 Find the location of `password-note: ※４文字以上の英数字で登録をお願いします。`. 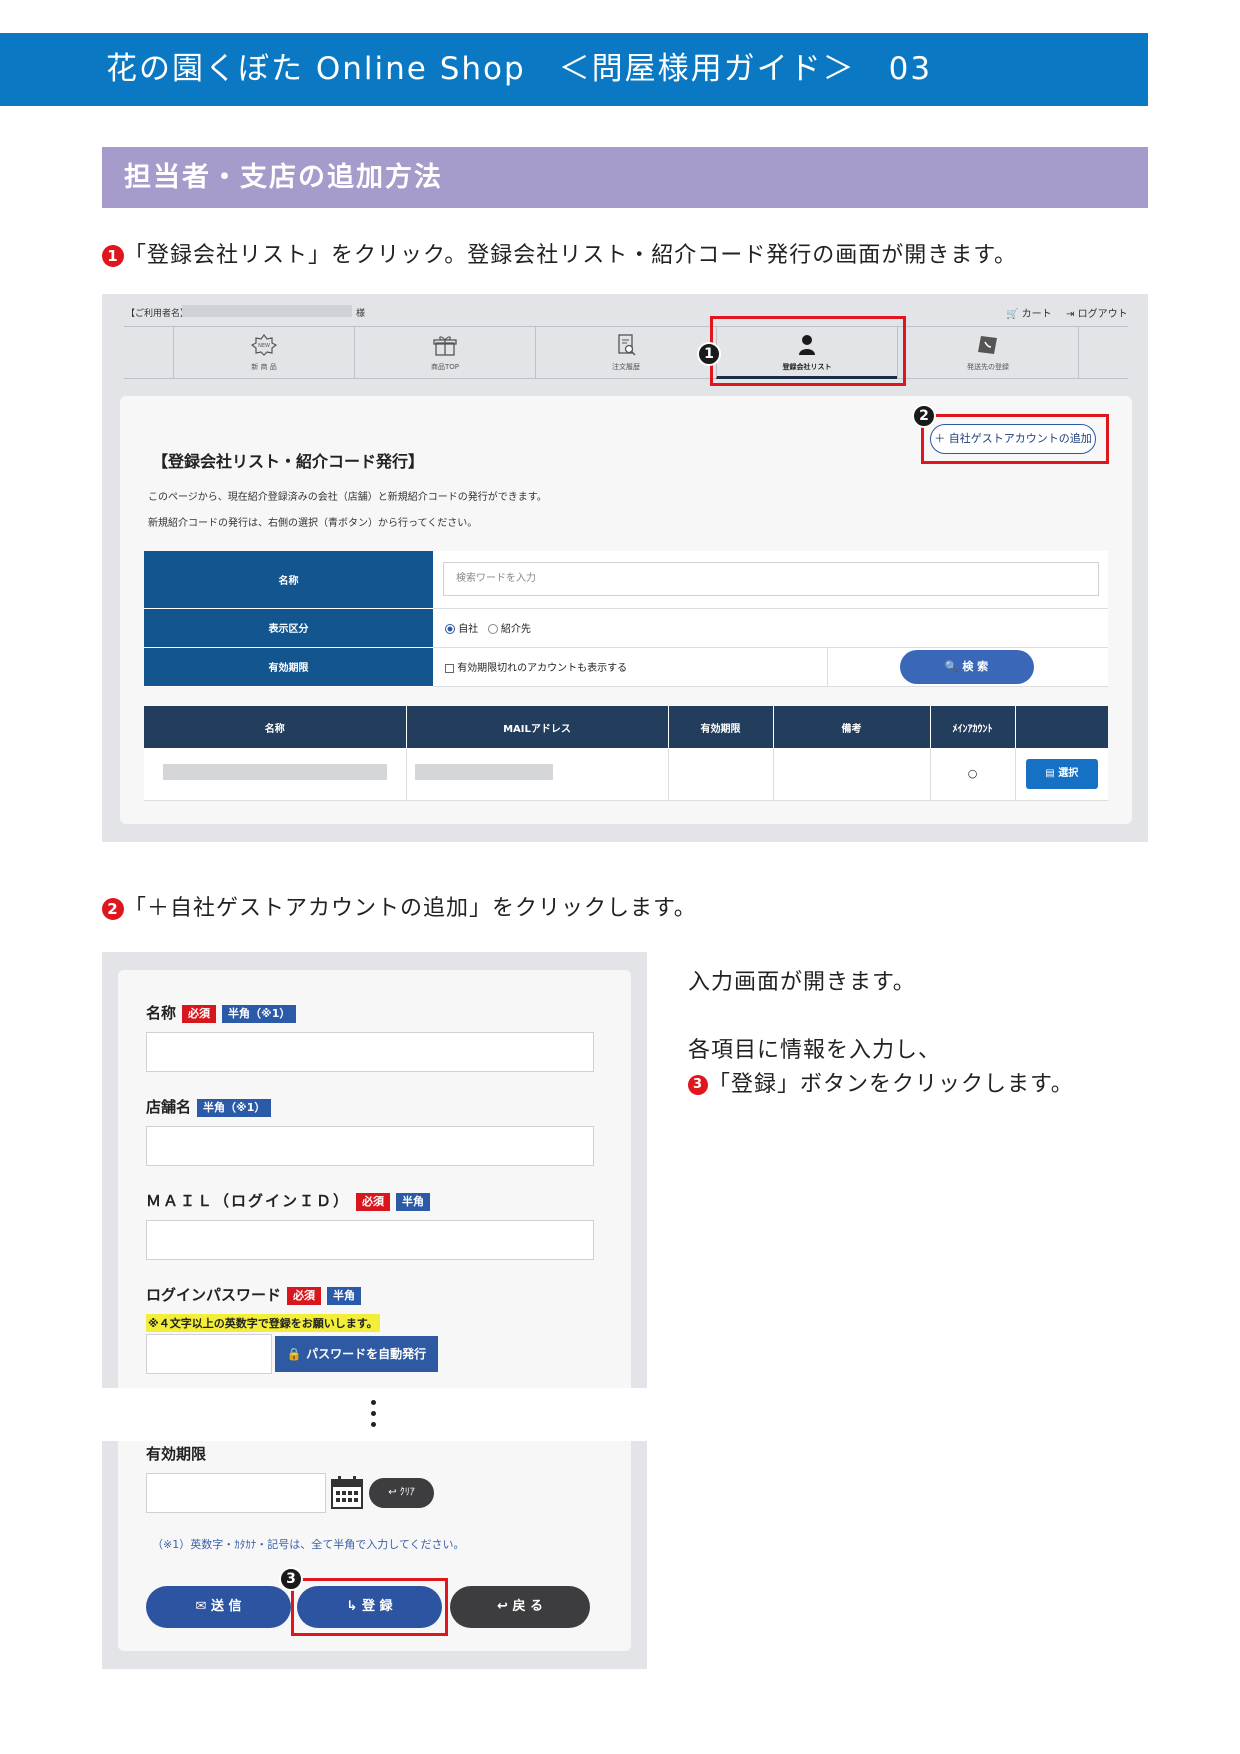

password-note: ※４文字以上の英数字で登録をお願いします。 is located at coordinates (263, 1323).